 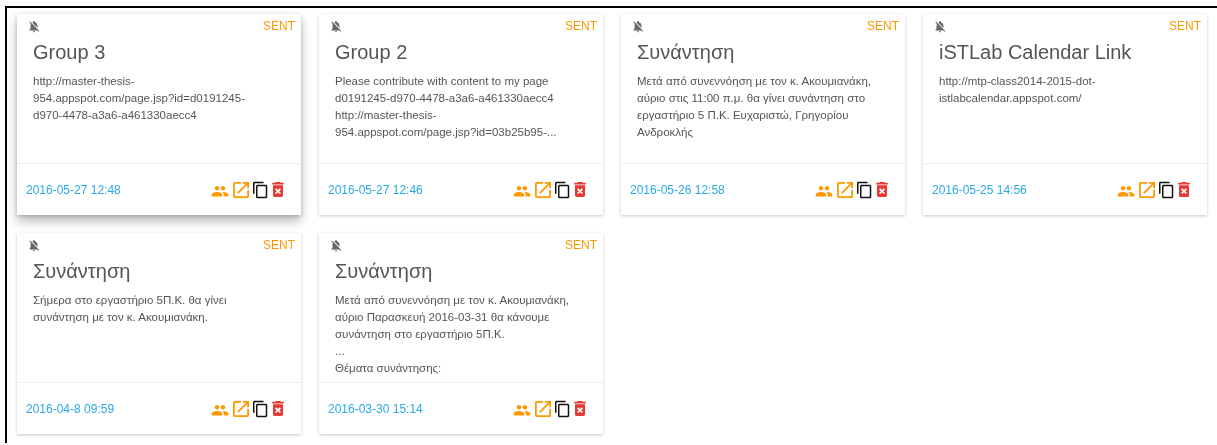 I want to click on note-card: SENT Group 3 http://master-thesis- 954.appspot.com/page.jsp?id=d0191245- d970-4478-a3a6-a461330aecc4 2016-05-27 12:48, so click(x=159, y=114).